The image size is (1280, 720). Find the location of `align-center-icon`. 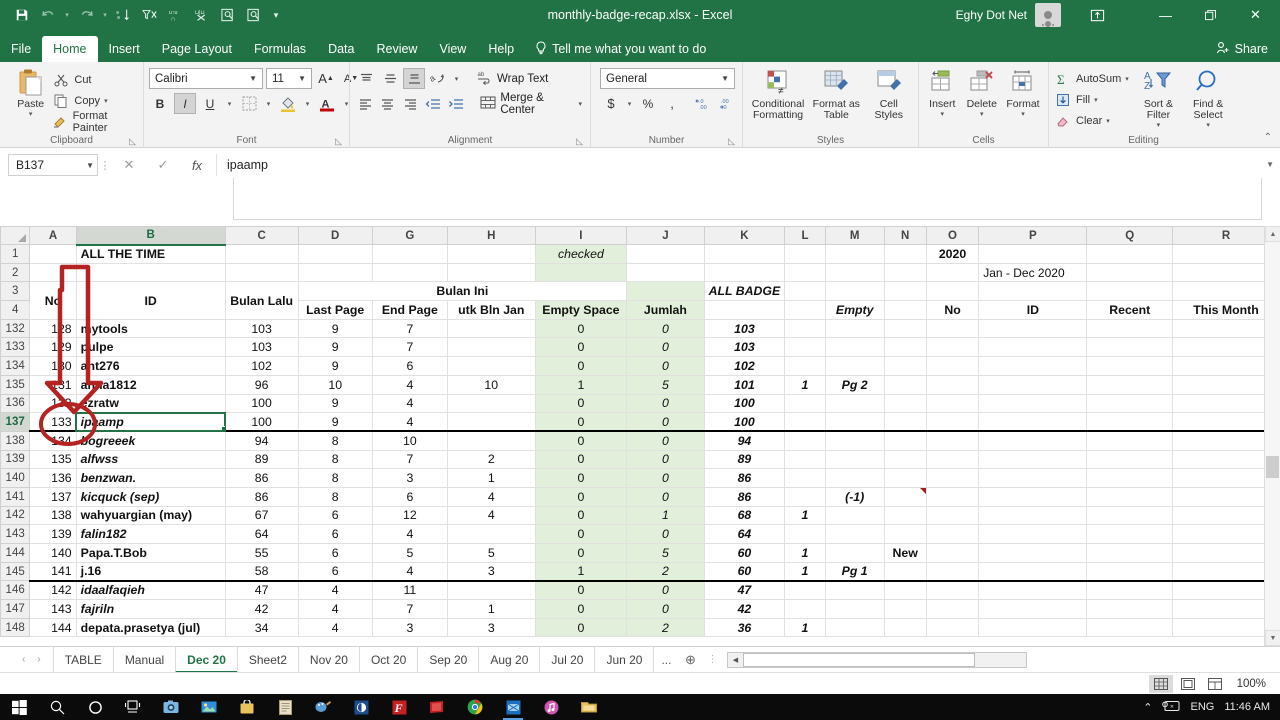

align-center-icon is located at coordinates (388, 103).